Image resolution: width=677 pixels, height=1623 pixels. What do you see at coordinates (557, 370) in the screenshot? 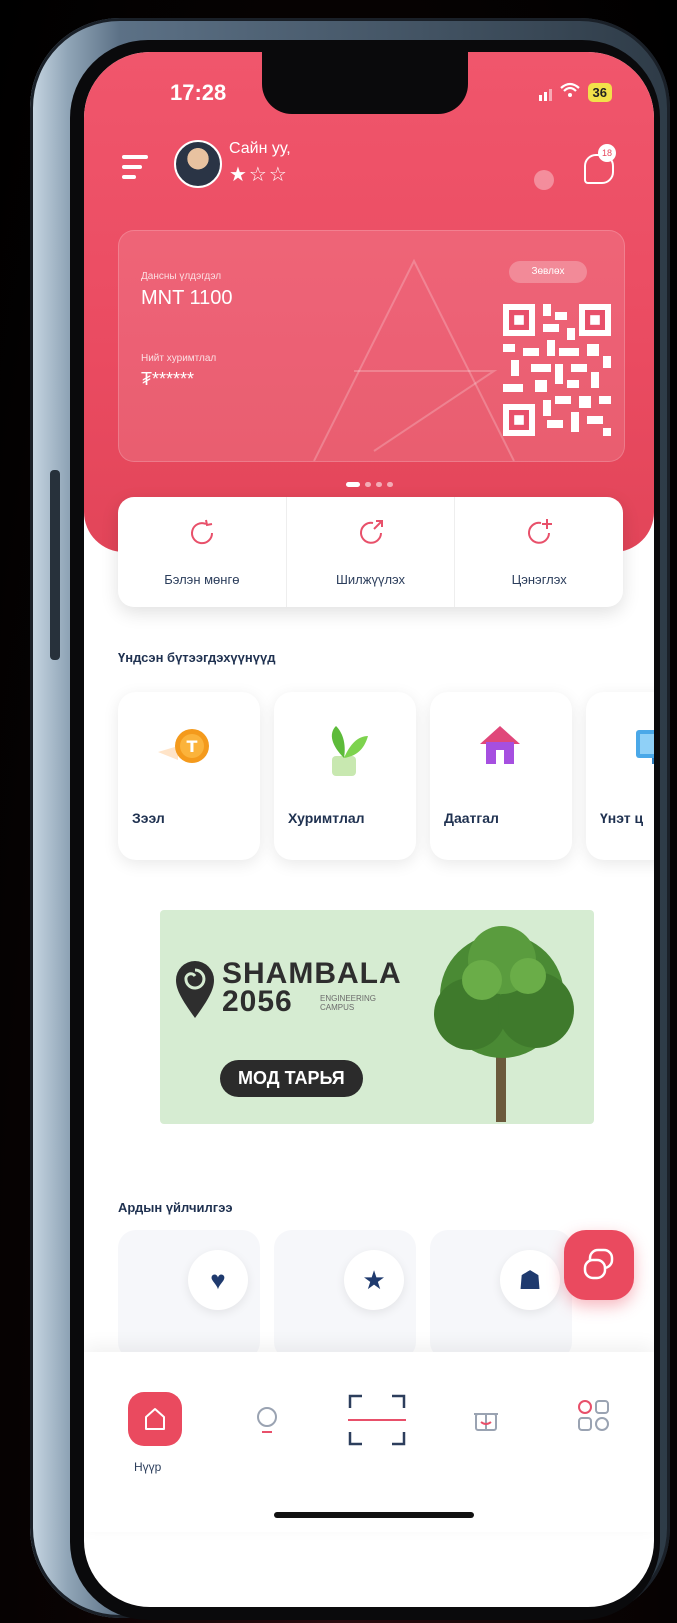
I see `qr-code-icon` at bounding box center [557, 370].